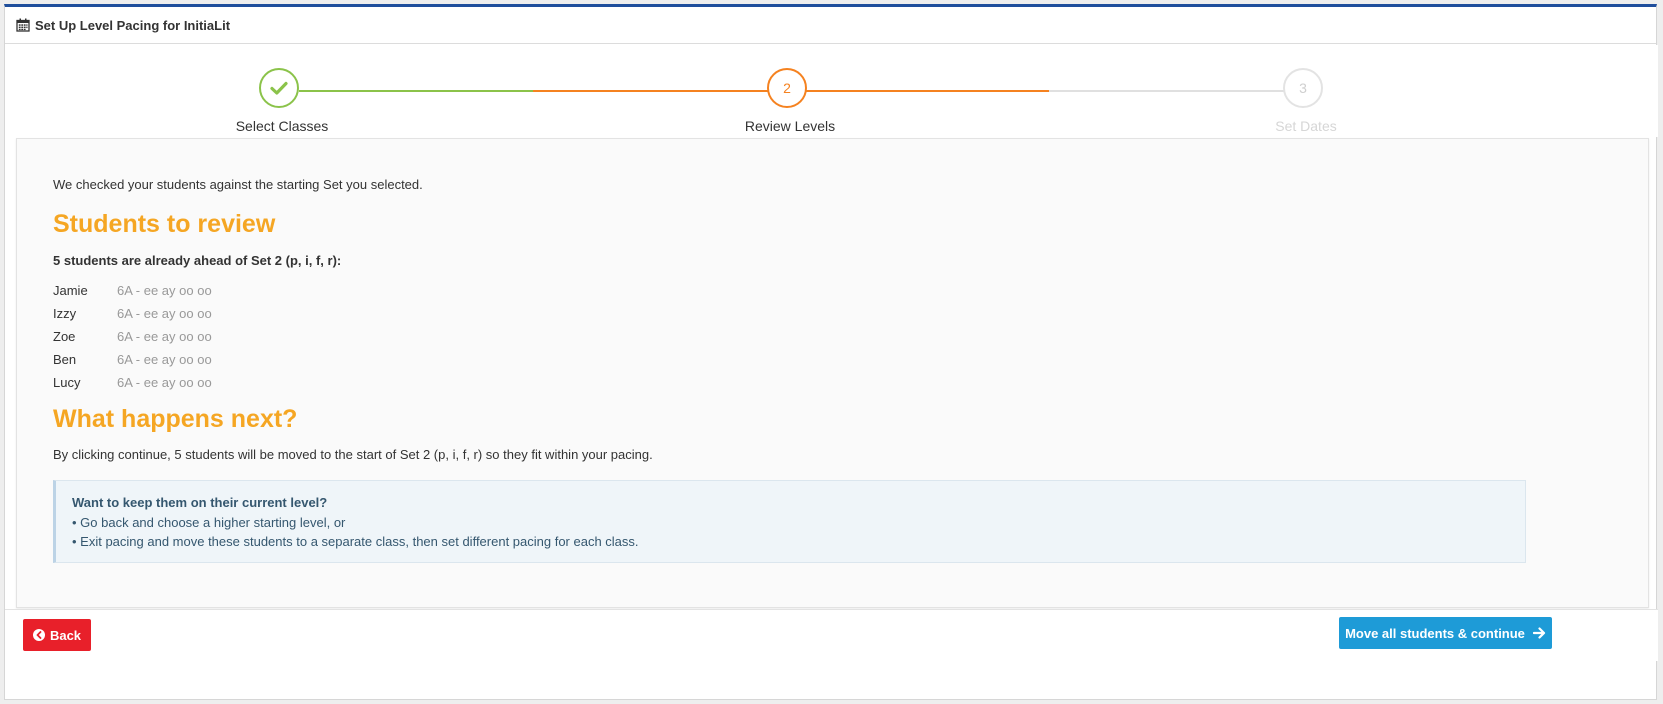 The image size is (1663, 704). I want to click on check-icon, so click(279, 88).